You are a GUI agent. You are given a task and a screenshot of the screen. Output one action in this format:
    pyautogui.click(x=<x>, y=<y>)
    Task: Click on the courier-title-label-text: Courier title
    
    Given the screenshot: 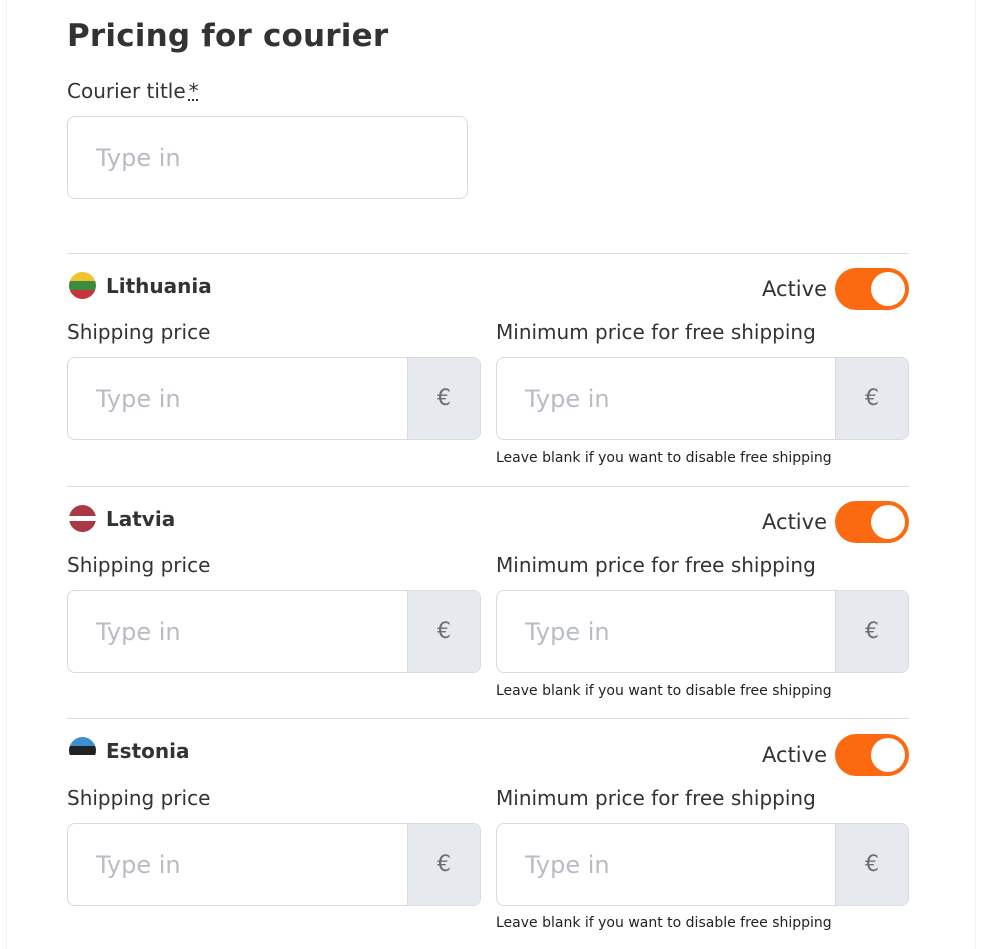 What is the action you would take?
    pyautogui.click(x=126, y=91)
    